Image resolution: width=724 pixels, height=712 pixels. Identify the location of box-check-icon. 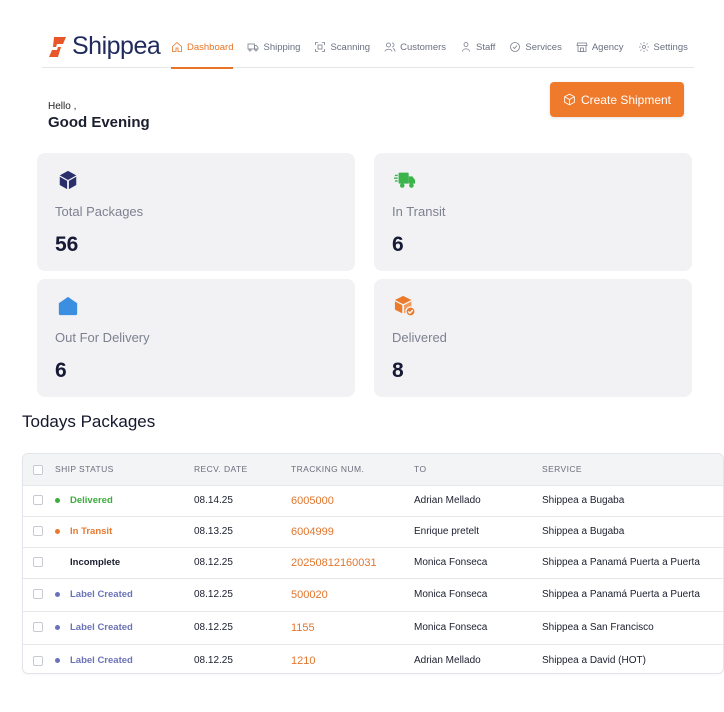
(405, 306).